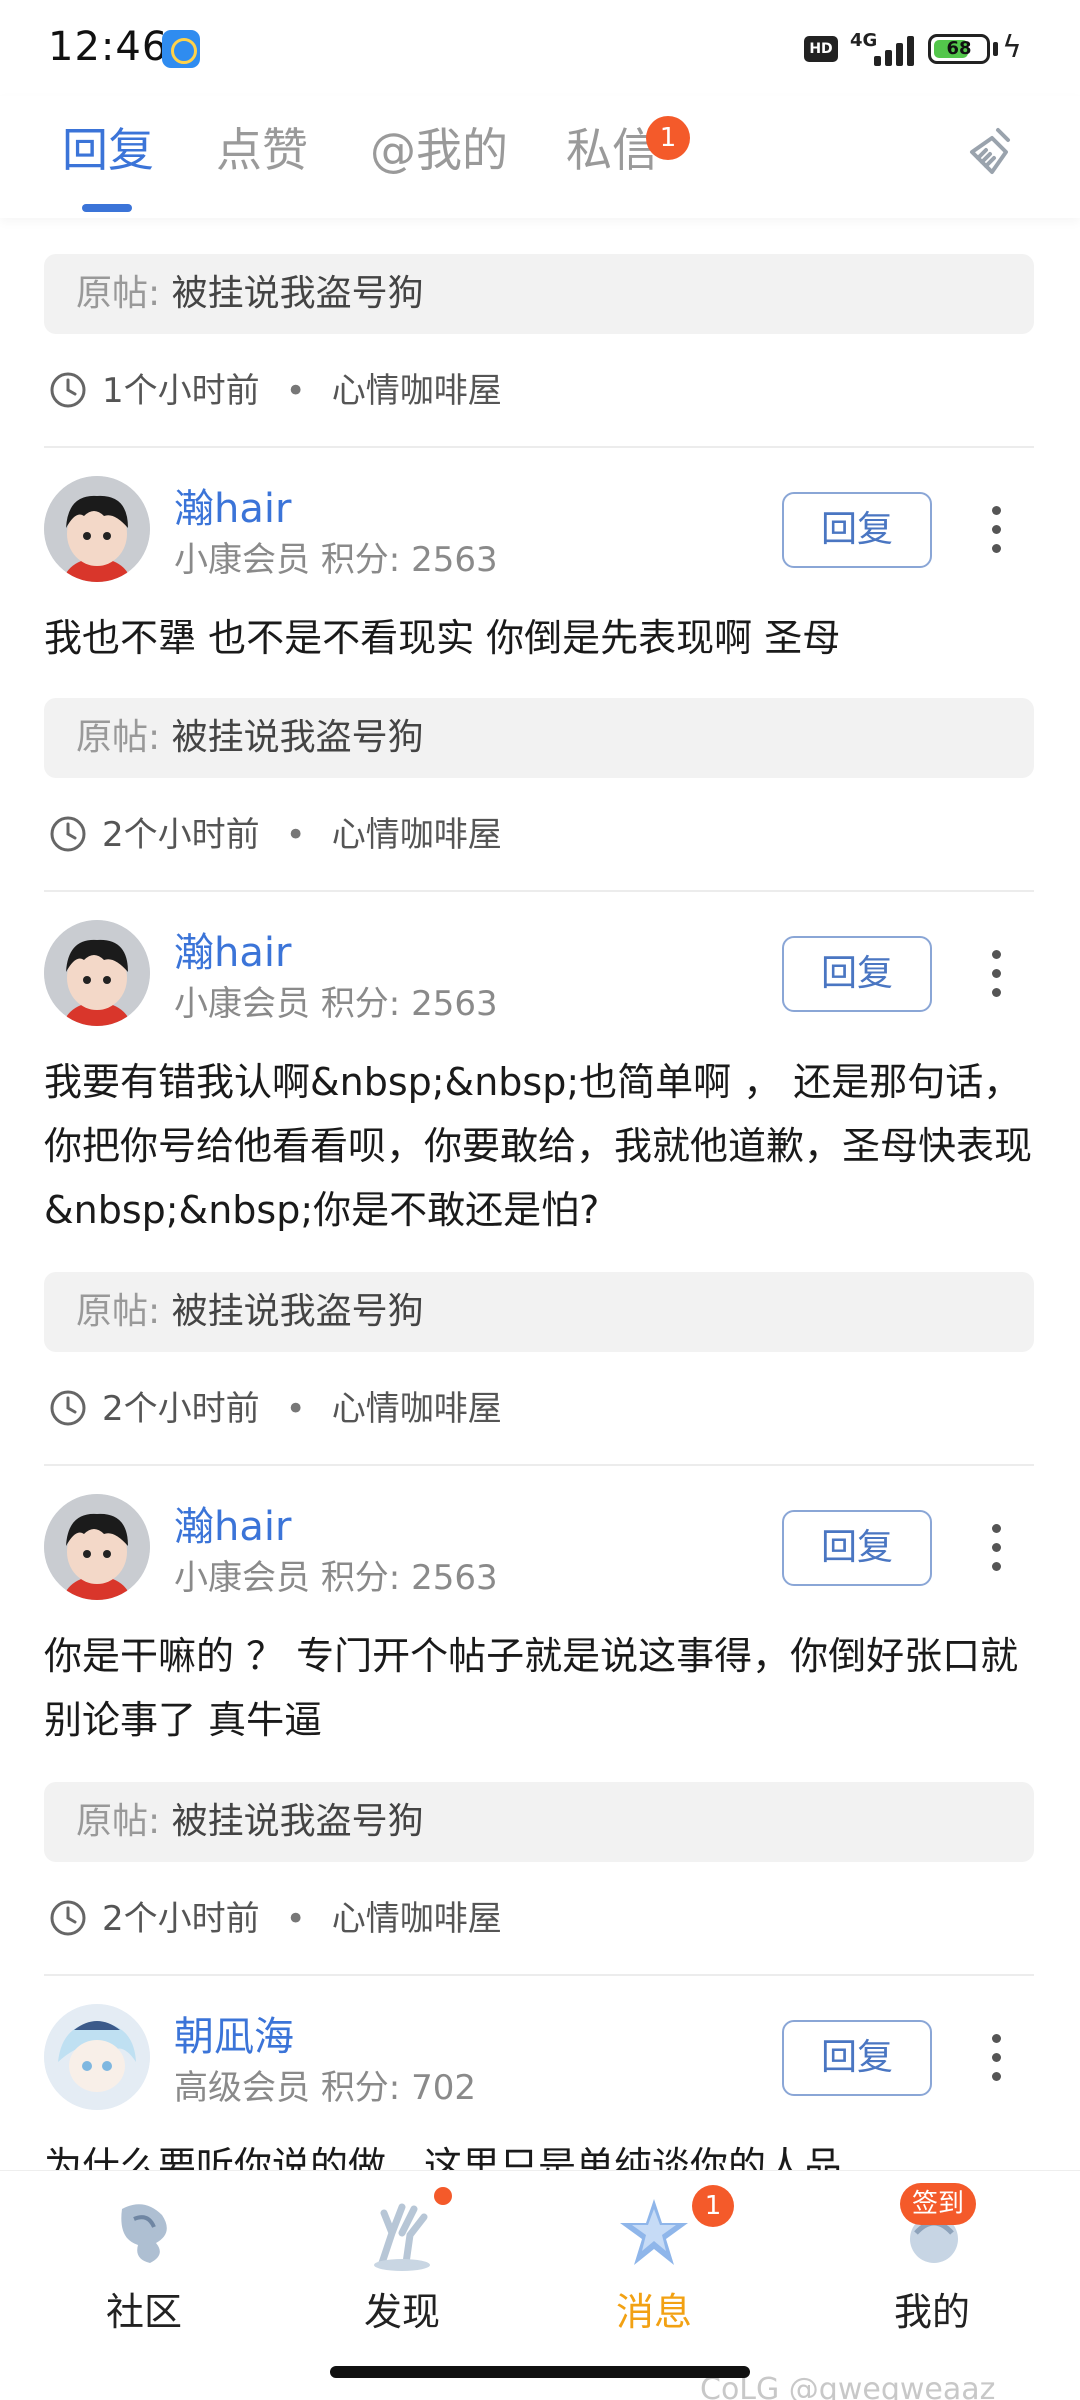 The width and height of the screenshot is (1080, 2400). I want to click on nav-discover: 发现, so click(402, 2271).